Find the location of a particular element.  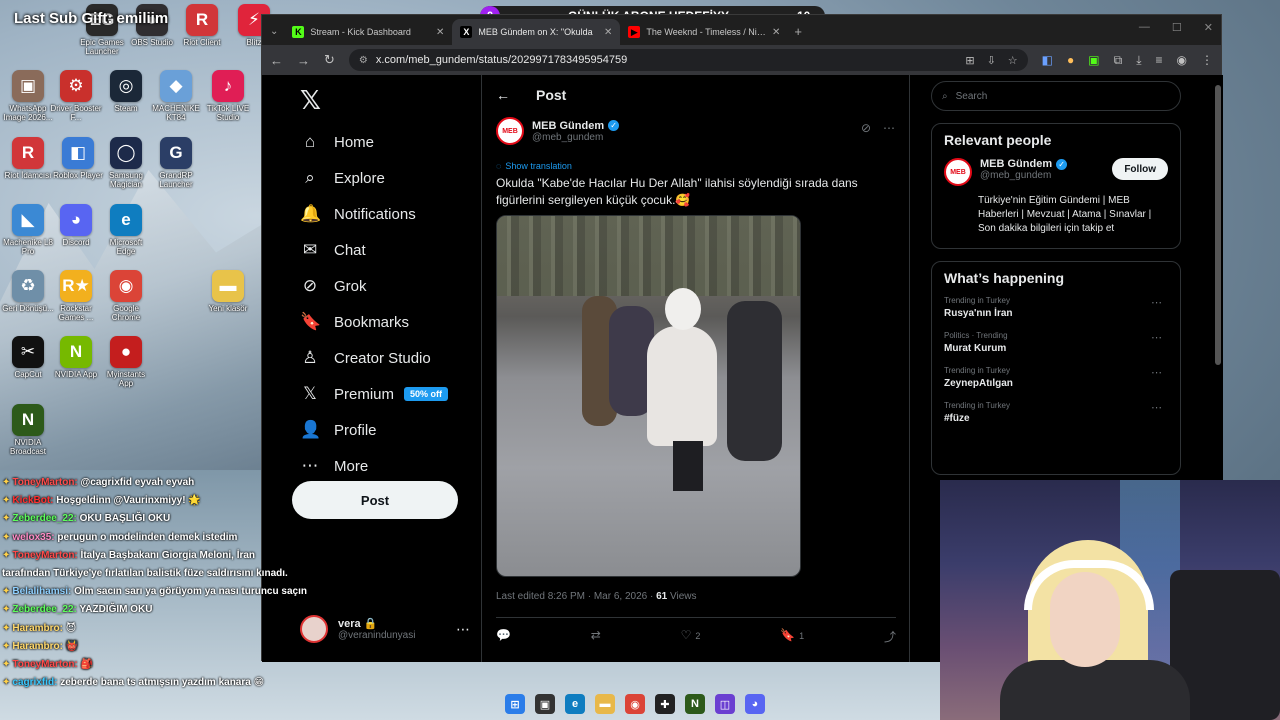

discord-taskbar-icon: ◕ is located at coordinates (755, 704).